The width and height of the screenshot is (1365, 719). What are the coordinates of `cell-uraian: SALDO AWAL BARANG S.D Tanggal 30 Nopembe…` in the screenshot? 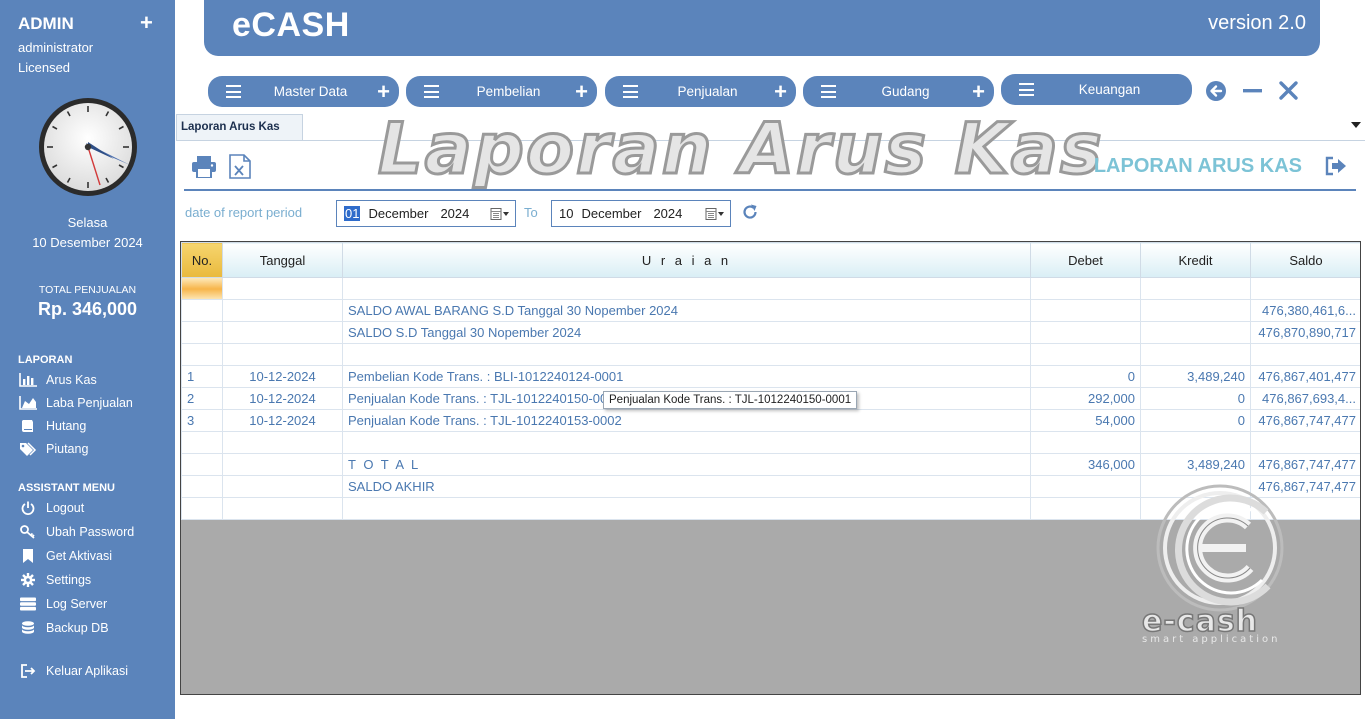 It's located at (686, 310).